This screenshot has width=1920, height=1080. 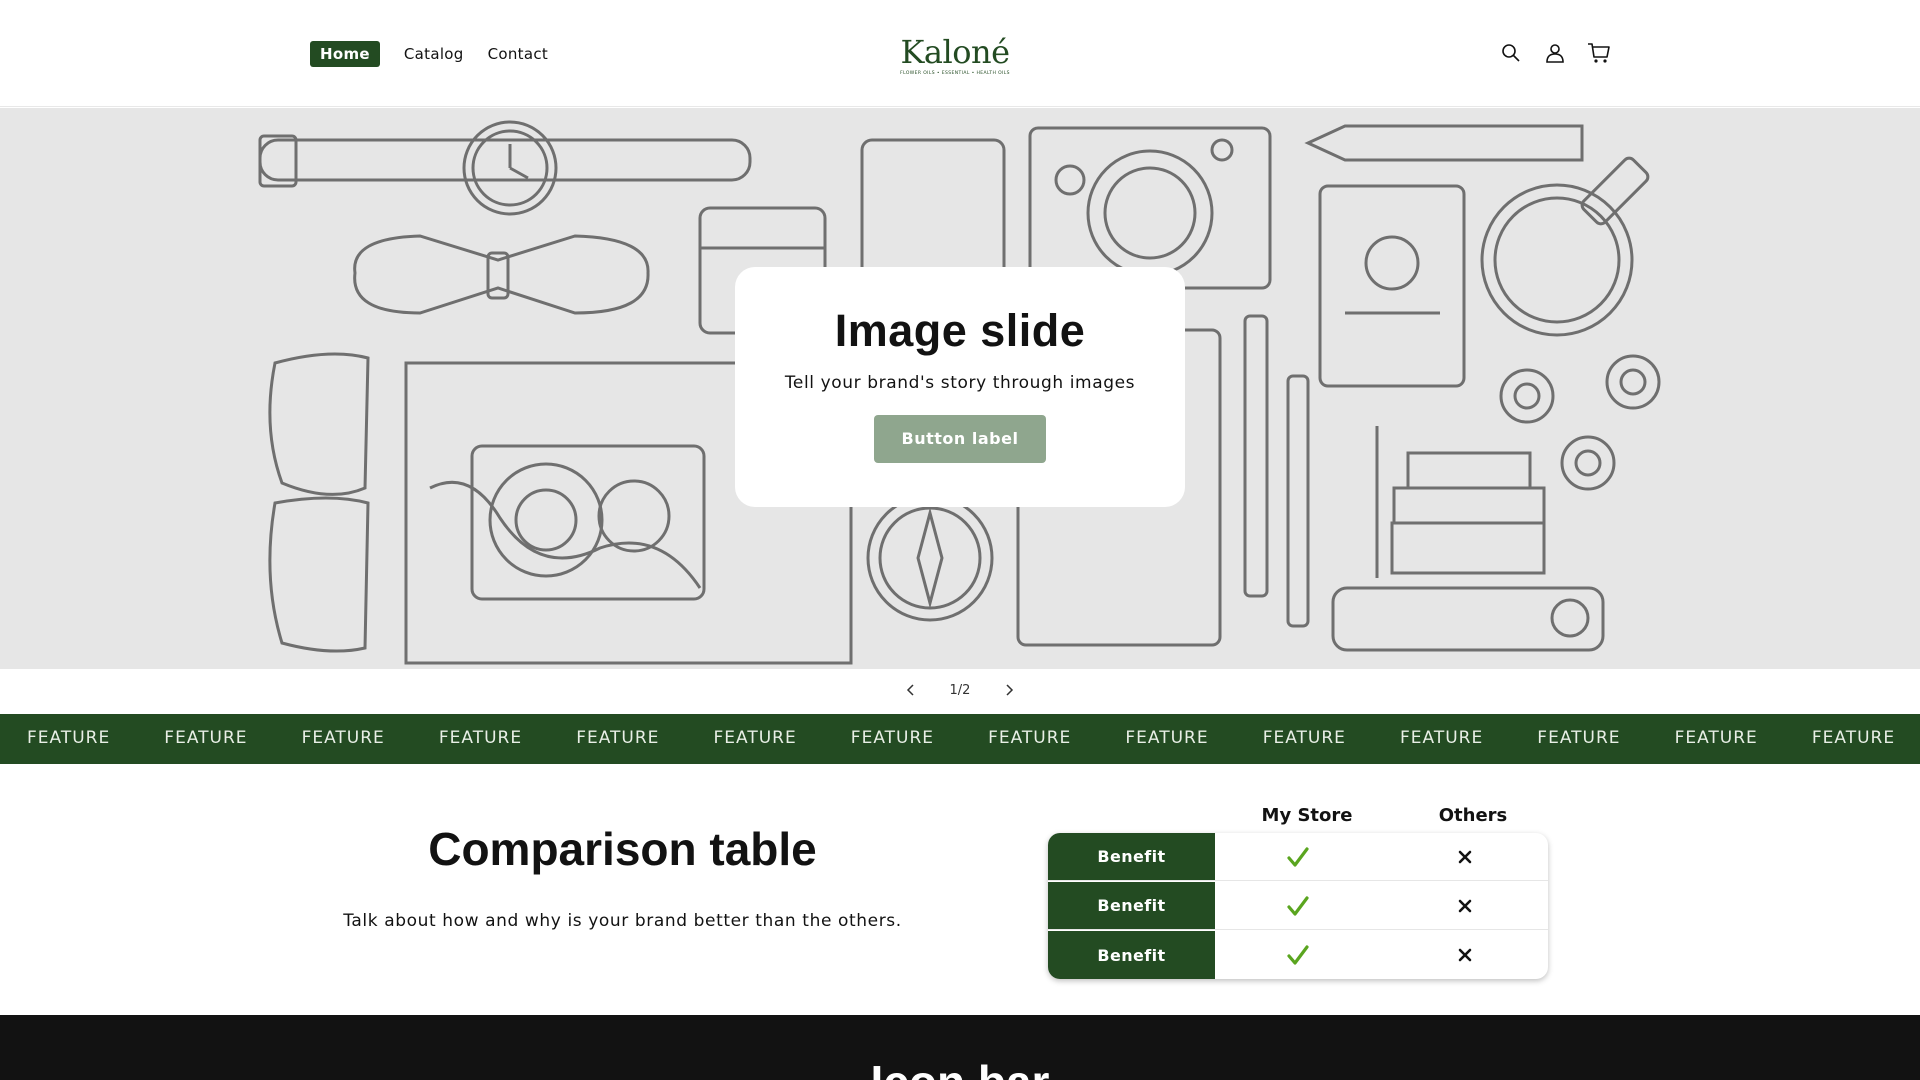 I want to click on slider-controls: 1/2, so click(x=960, y=690).